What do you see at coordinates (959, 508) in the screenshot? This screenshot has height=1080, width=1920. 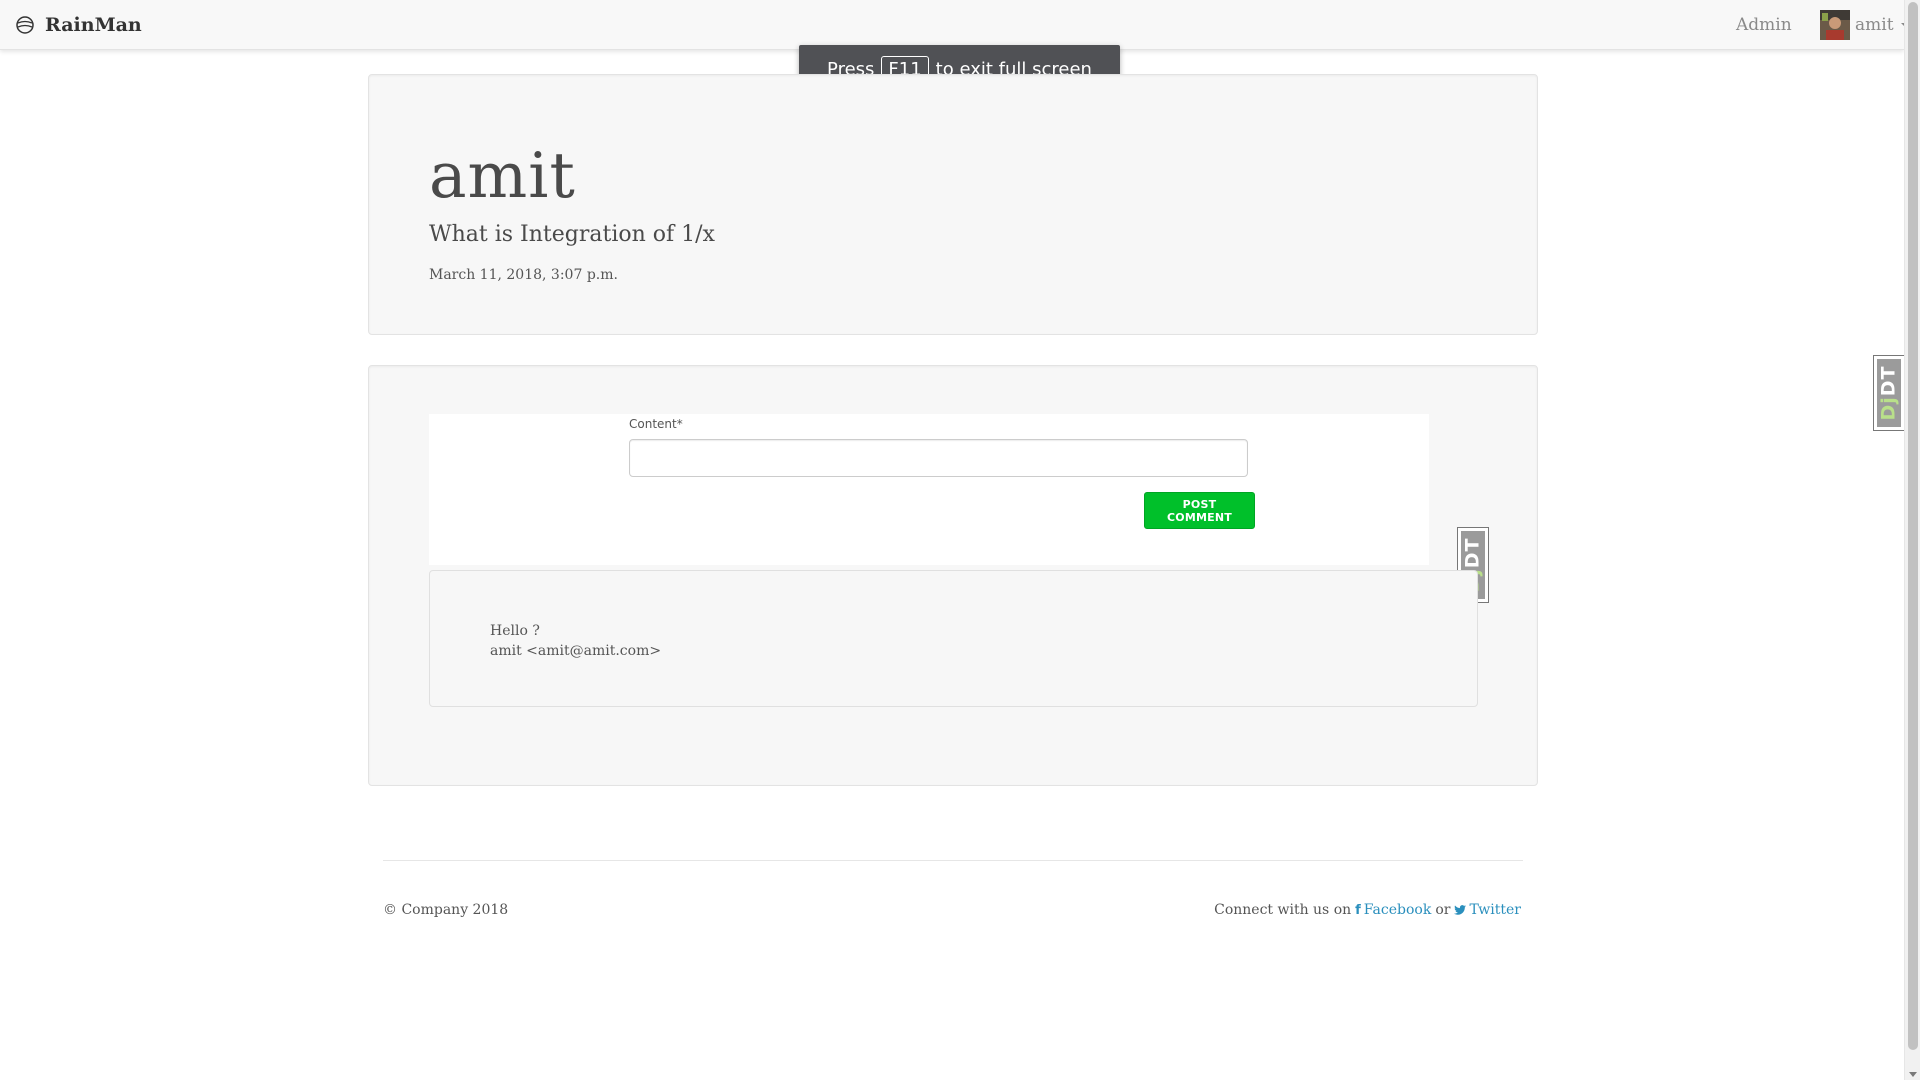 I see `comment-form: Content* POST COMMENT DjDT` at bounding box center [959, 508].